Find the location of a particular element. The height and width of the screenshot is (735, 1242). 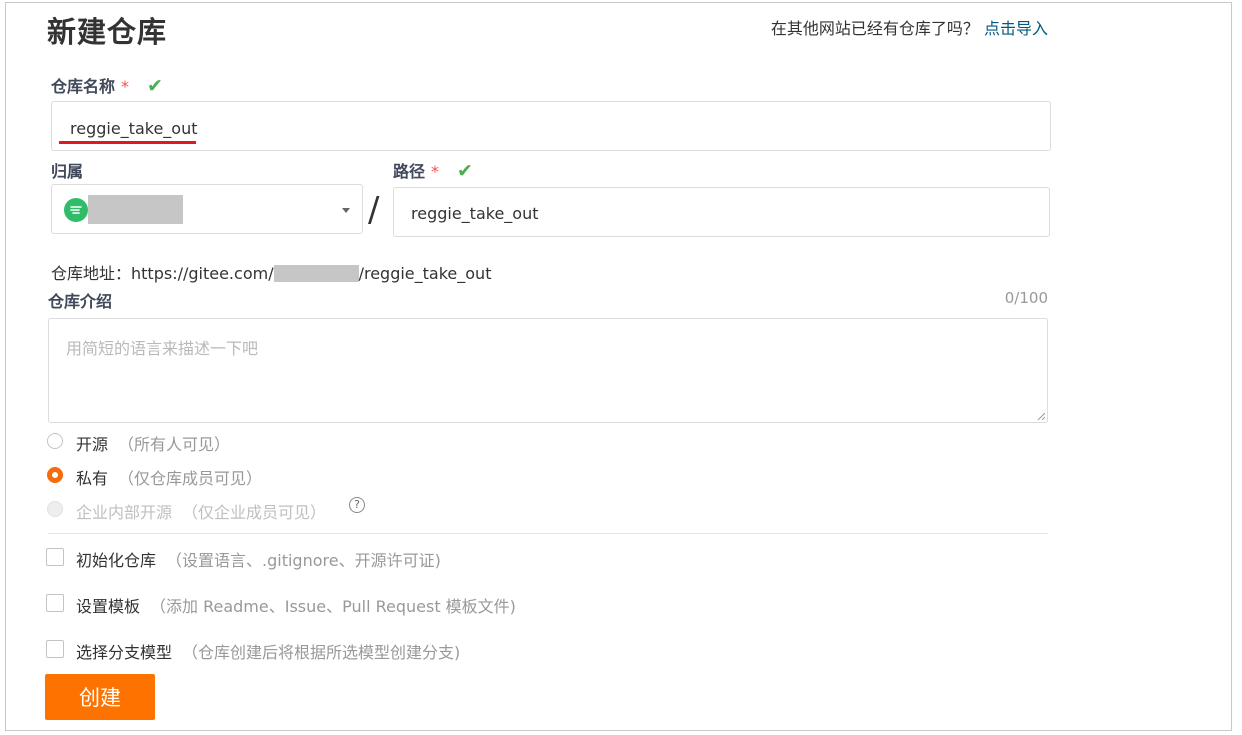

owner-label: 归属 is located at coordinates (67, 171).